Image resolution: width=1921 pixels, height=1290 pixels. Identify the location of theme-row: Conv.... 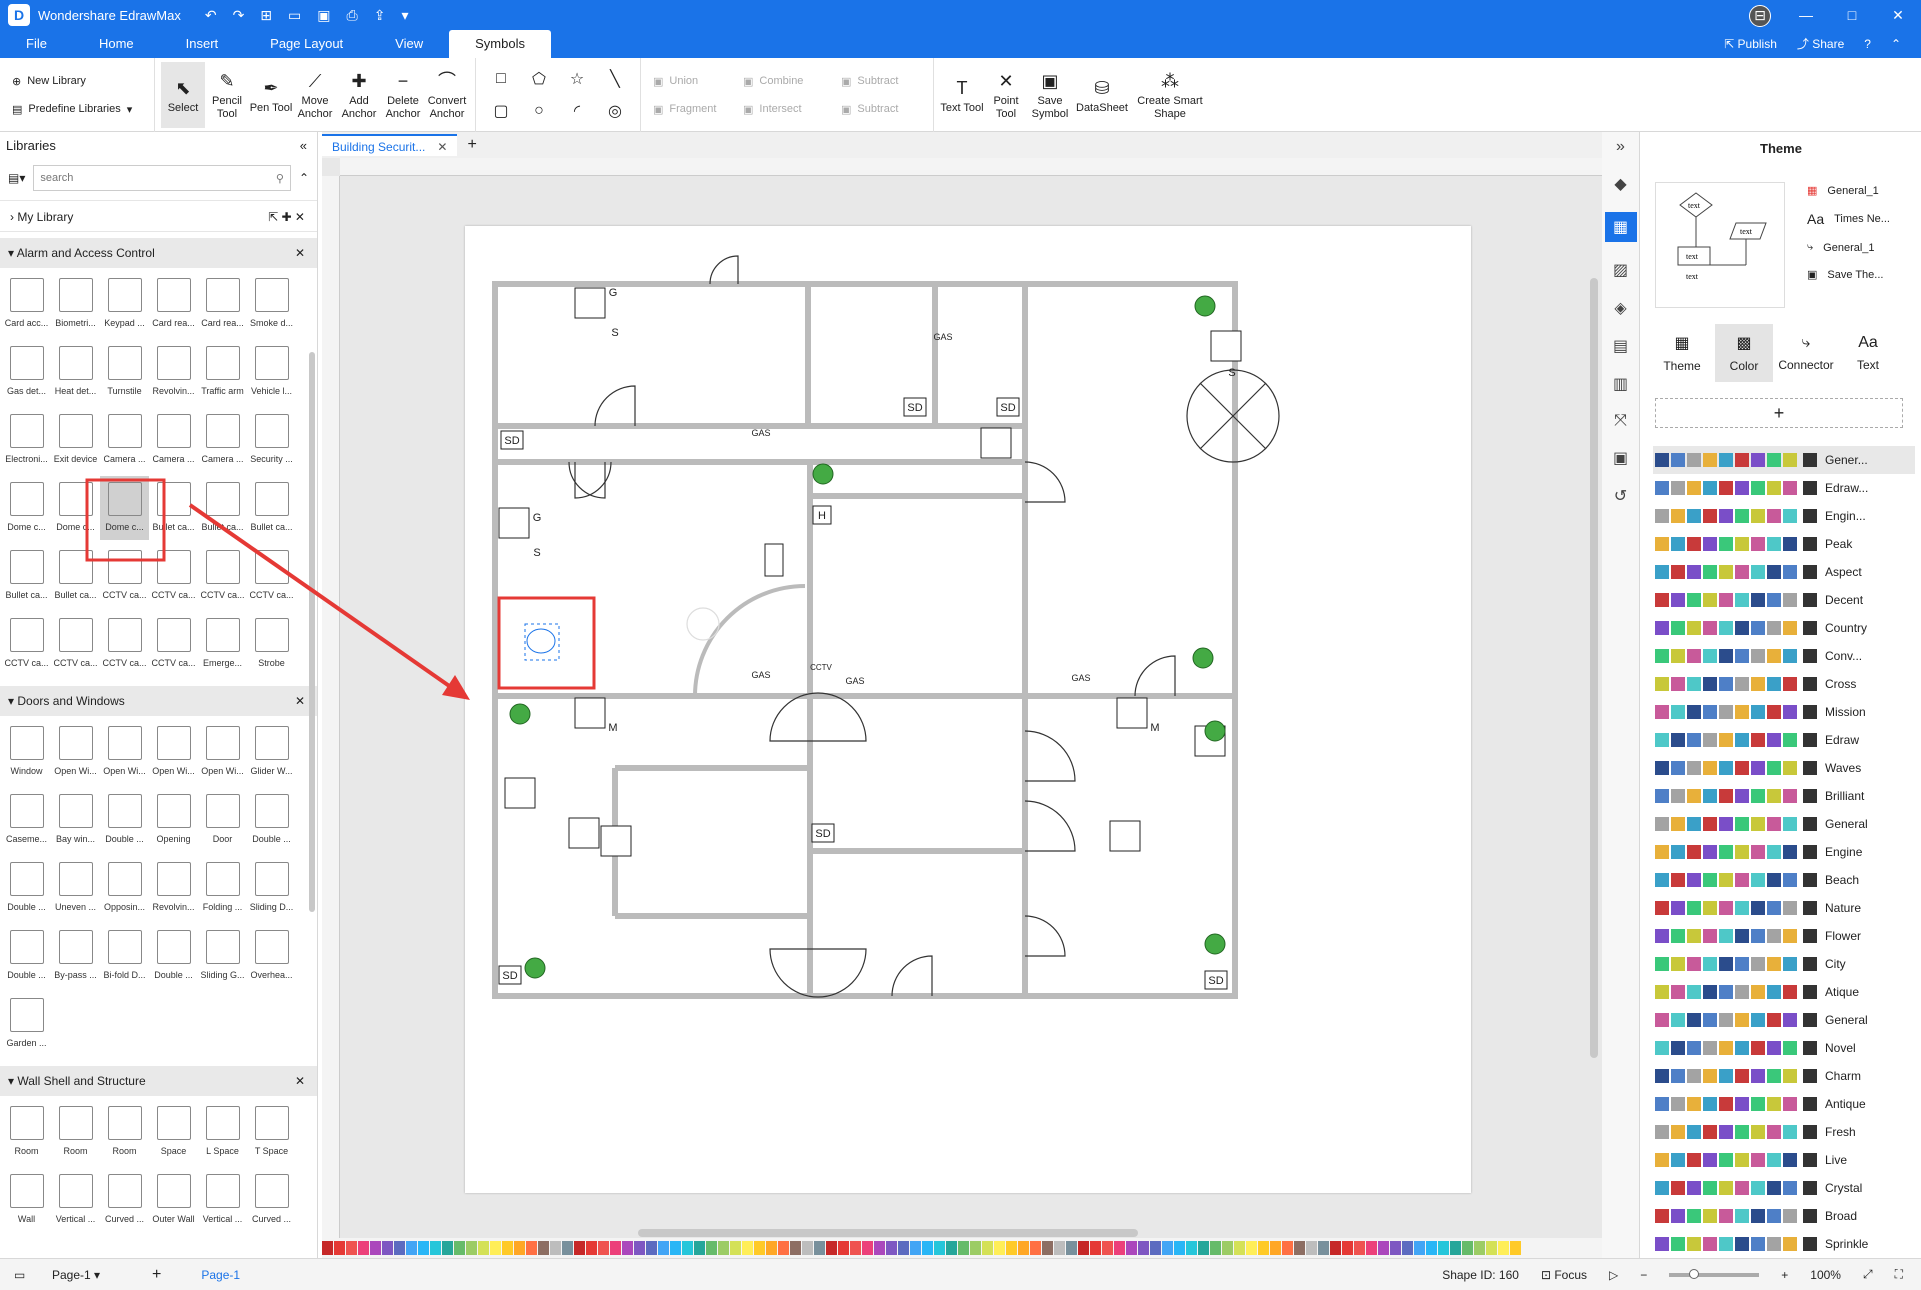
(1784, 656).